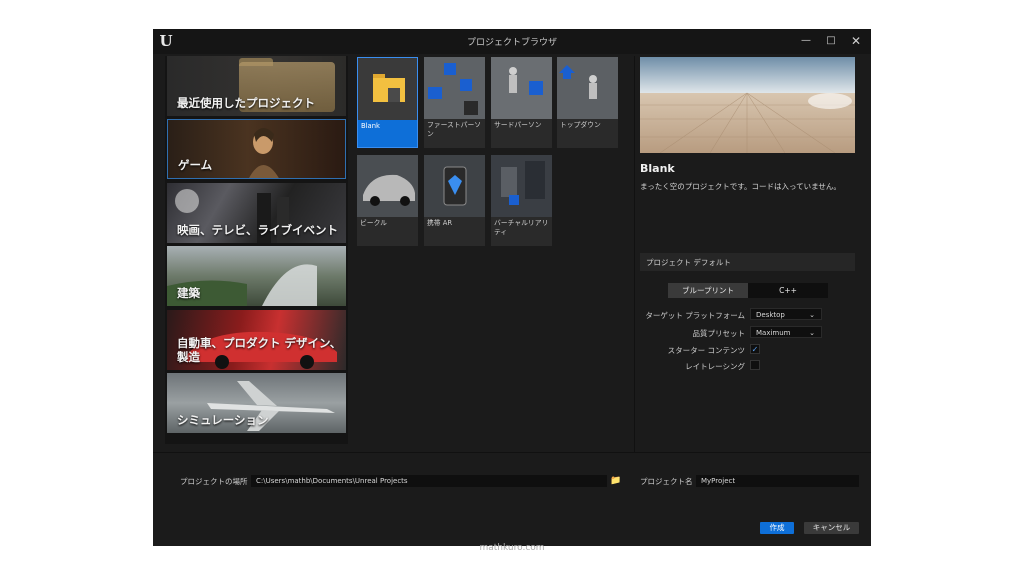 The height and width of the screenshot is (576, 1024). Describe the element at coordinates (695, 315) in the screenshot. I see `target-platform-label: ターゲット プラットフォーム` at that location.